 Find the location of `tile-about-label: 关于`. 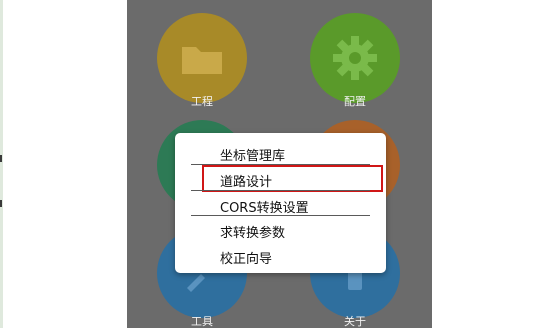

tile-about-label: 关于 is located at coordinates (355, 321).